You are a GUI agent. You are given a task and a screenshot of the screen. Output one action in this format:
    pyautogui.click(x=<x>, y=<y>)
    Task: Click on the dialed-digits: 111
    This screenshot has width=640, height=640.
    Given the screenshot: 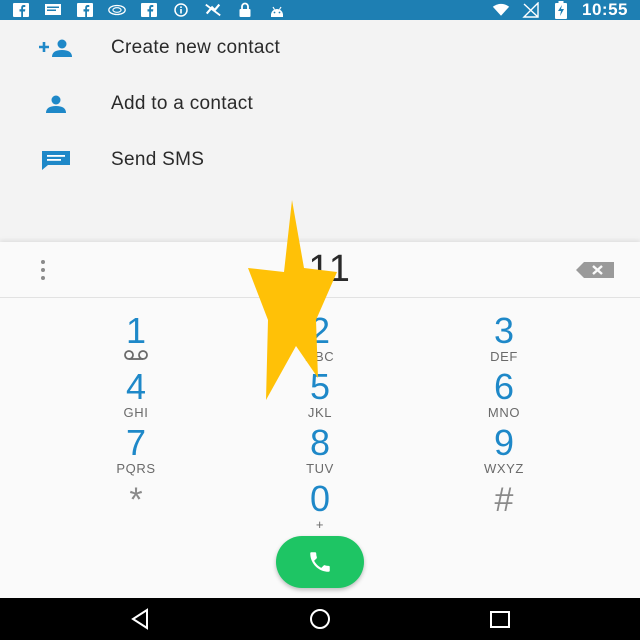 What is the action you would take?
    pyautogui.click(x=320, y=269)
    